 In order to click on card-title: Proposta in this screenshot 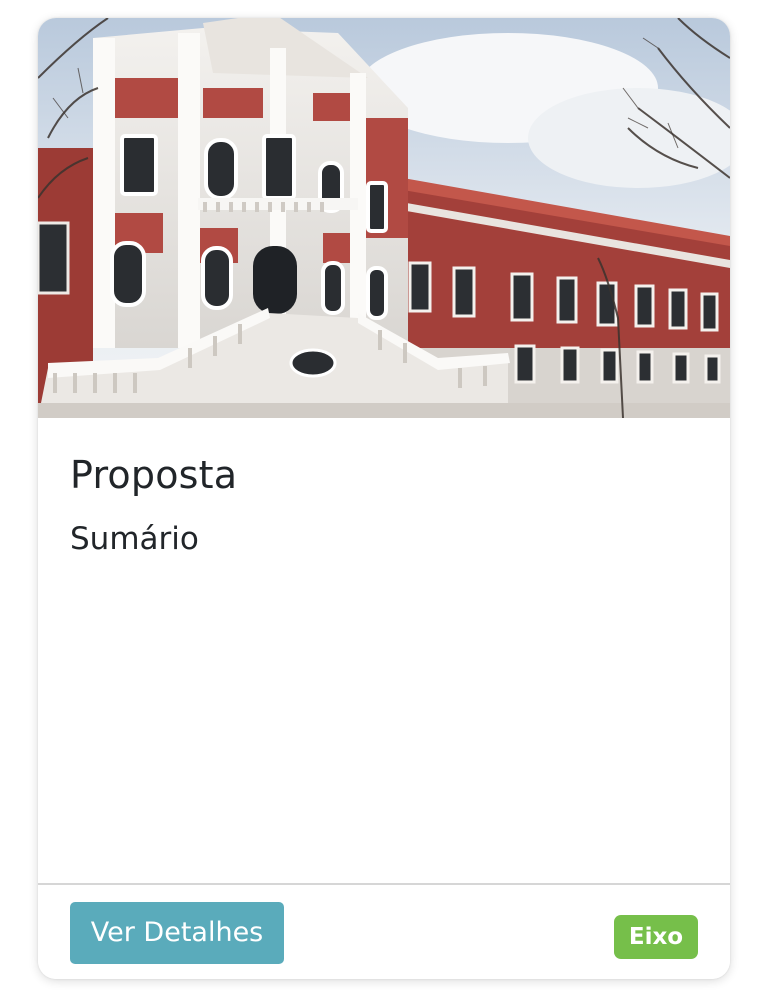, I will do `click(154, 475)`.